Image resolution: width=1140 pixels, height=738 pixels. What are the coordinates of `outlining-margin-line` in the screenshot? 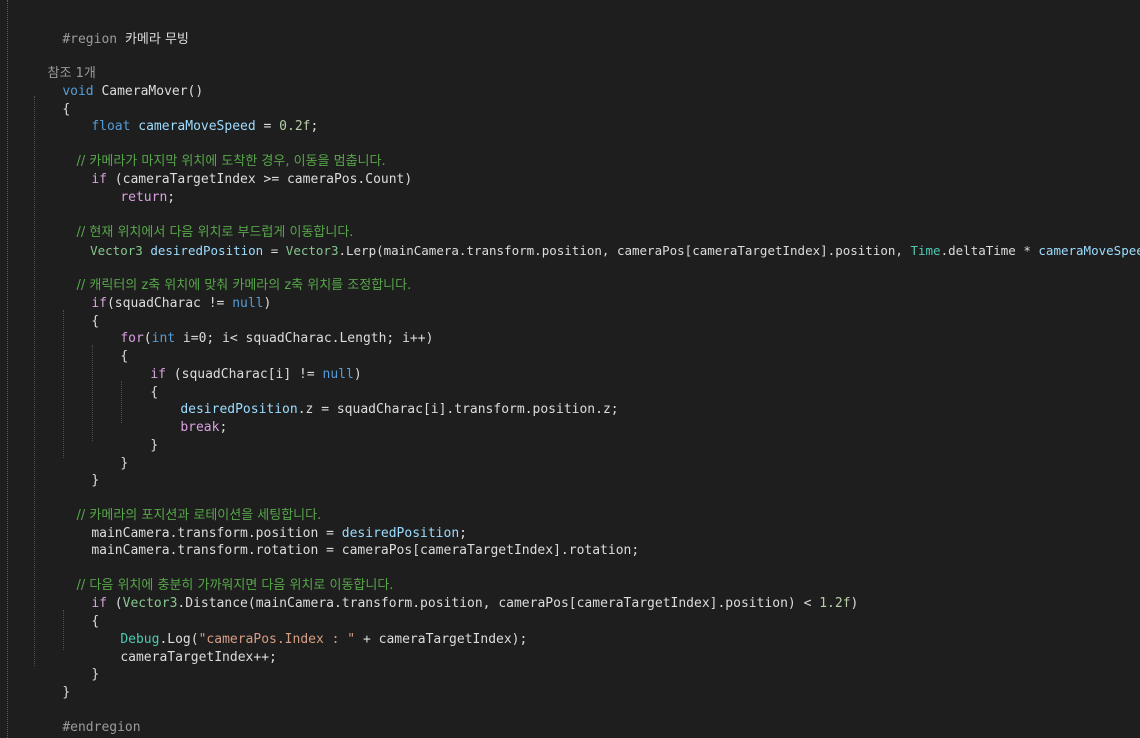 It's located at (7, 369).